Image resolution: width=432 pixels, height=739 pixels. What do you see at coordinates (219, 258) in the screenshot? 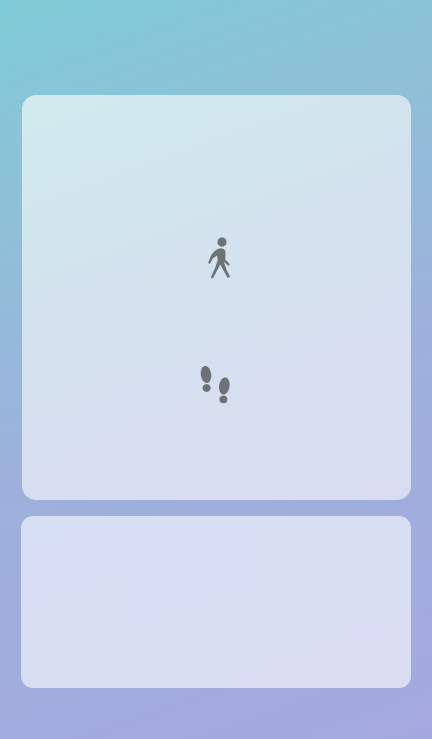
I see `walking-person-icon` at bounding box center [219, 258].